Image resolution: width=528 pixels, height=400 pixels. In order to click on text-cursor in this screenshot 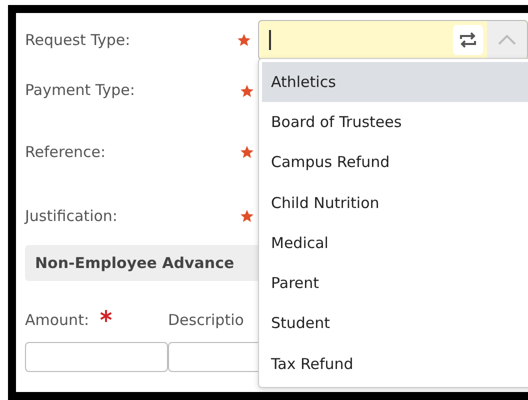, I will do `click(269, 40)`.